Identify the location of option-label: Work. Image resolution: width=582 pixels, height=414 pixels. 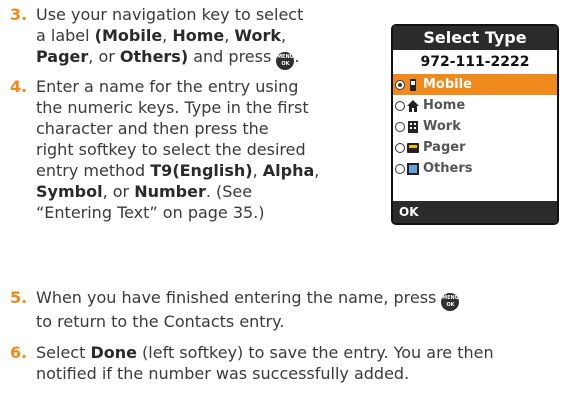
(442, 126).